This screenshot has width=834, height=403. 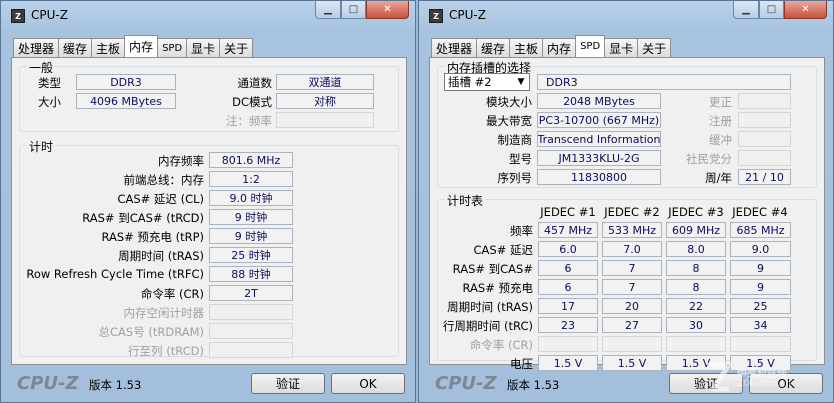 What do you see at coordinates (166, 351) in the screenshot?
I see `timing-label-row-to-col: 行至列 (tRCD)` at bounding box center [166, 351].